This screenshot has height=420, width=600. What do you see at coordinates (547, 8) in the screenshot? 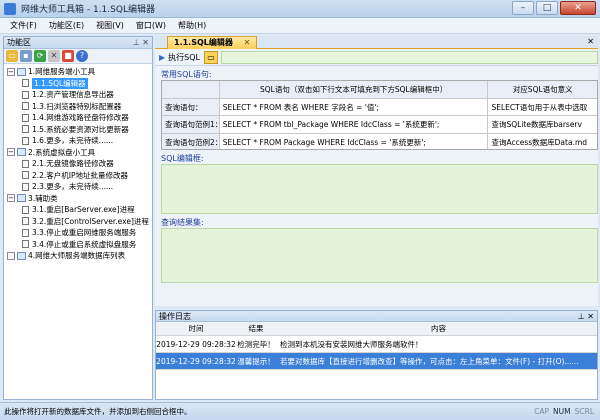
I see `maximize-button: □` at bounding box center [547, 8].